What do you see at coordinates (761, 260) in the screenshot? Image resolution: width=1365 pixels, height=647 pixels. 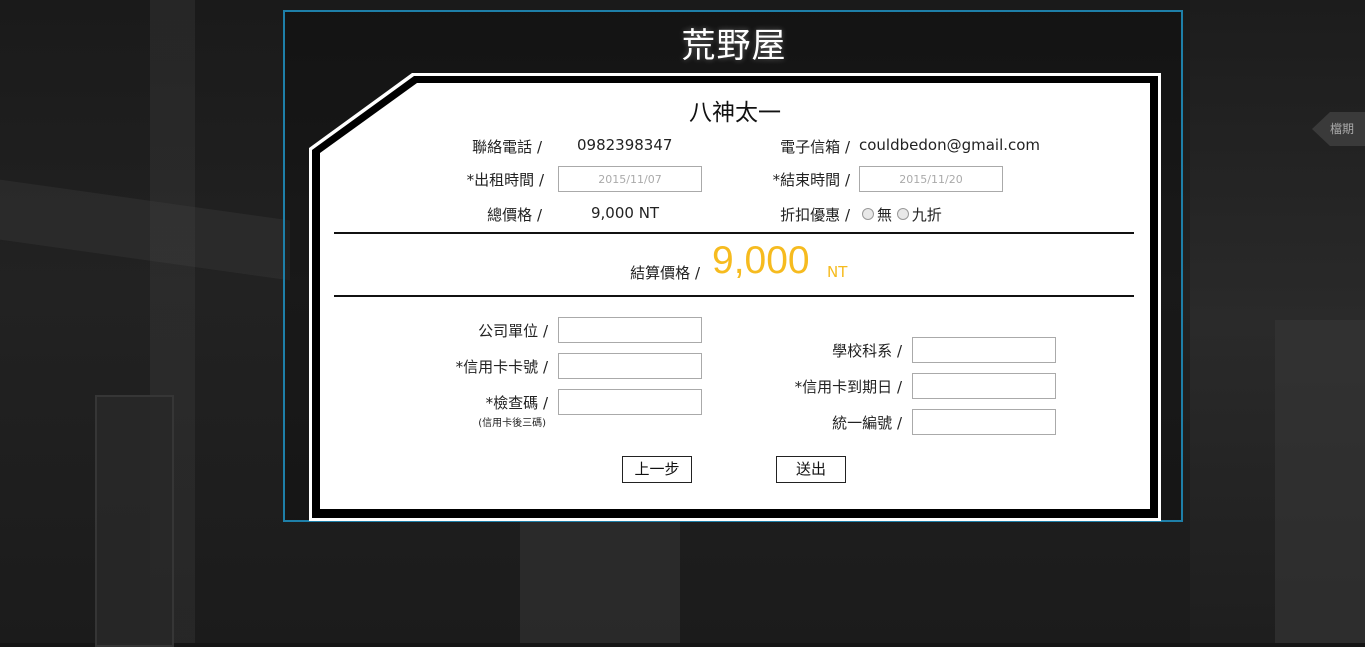 I see `settlement-amount: 9,000` at bounding box center [761, 260].